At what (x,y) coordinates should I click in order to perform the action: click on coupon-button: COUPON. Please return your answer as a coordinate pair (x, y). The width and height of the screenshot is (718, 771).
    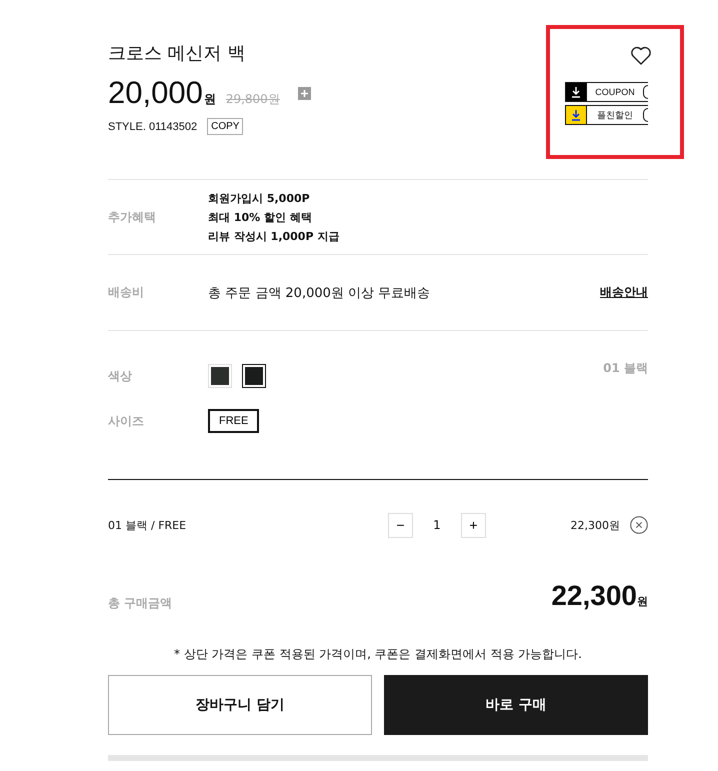
    Looking at the image, I should click on (606, 92).